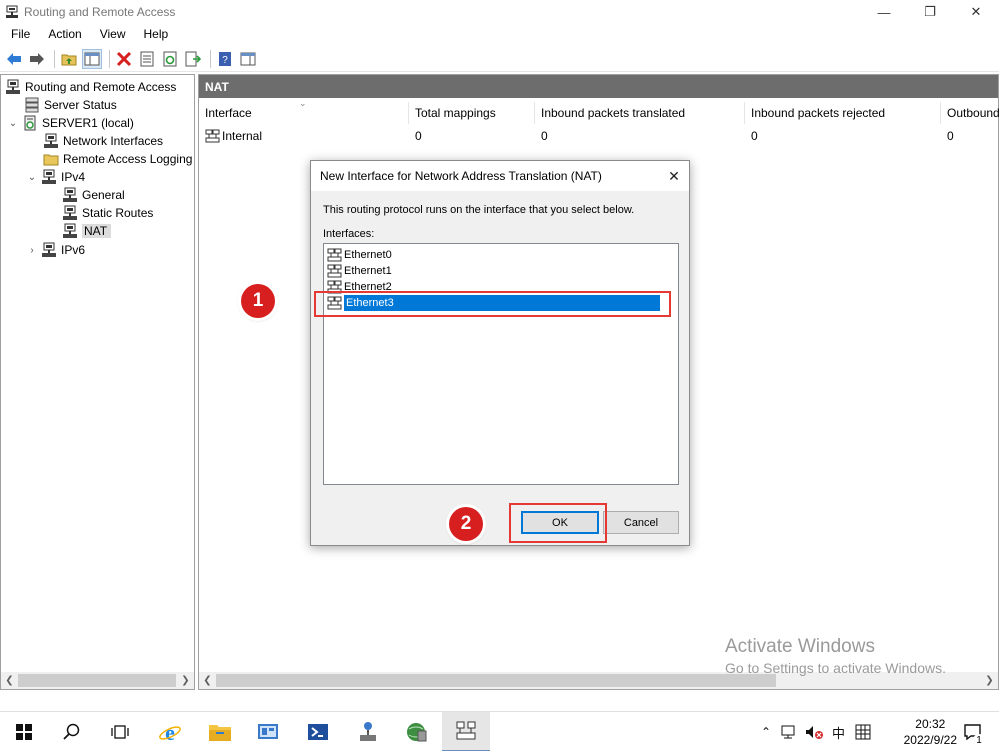  I want to click on server-status-icon, so click(32, 105).